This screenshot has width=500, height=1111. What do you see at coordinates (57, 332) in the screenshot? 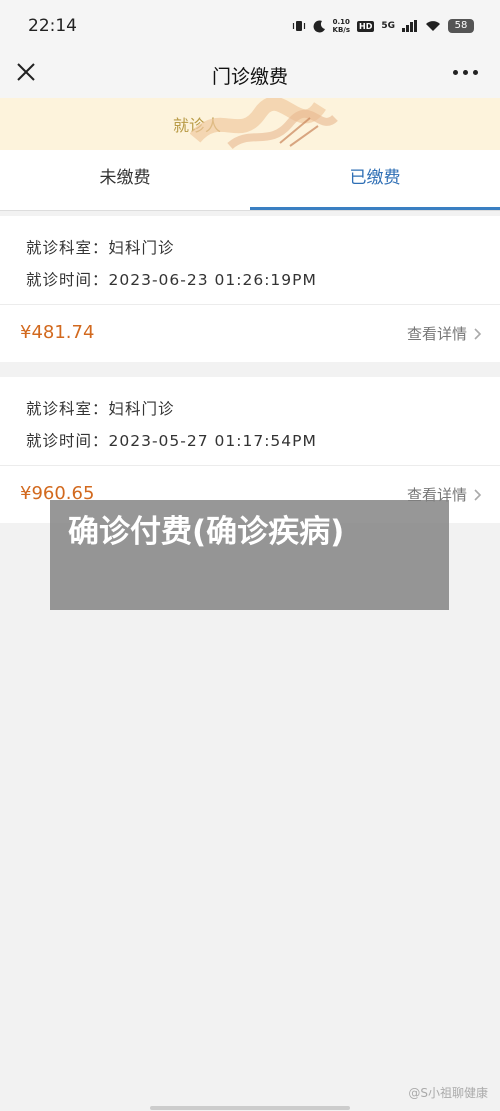
I see `amount: ¥481.74` at bounding box center [57, 332].